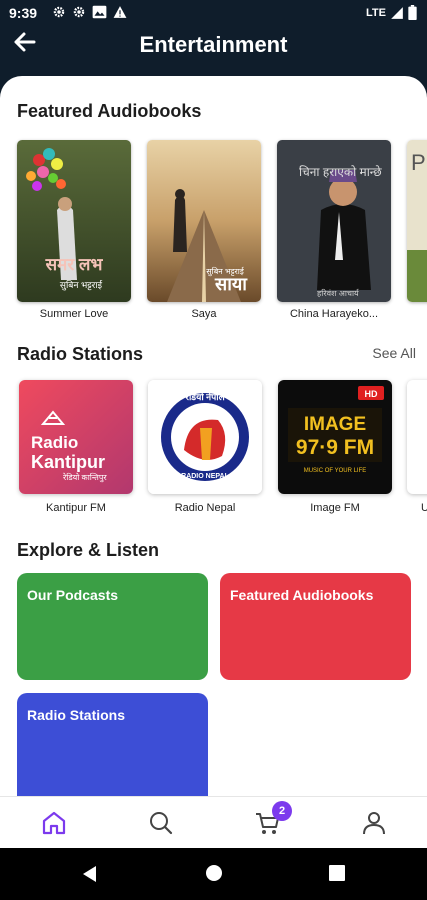  I want to click on nav-search, so click(162, 824).